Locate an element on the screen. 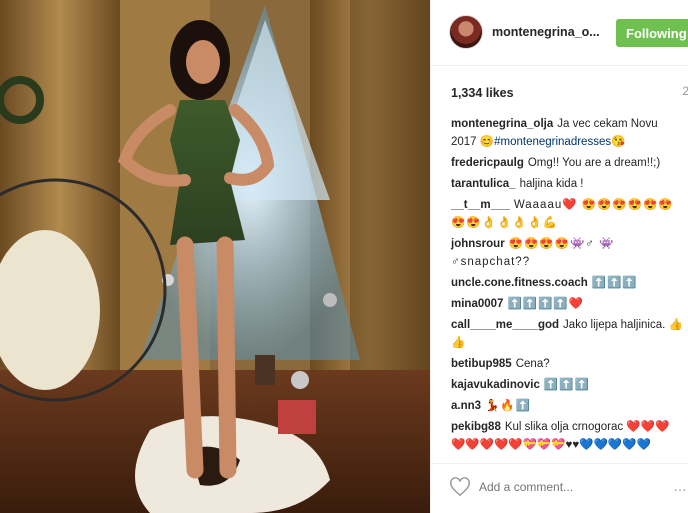 Image resolution: width=688 pixels, height=513 pixels. comment-username: mina0007 is located at coordinates (477, 304).